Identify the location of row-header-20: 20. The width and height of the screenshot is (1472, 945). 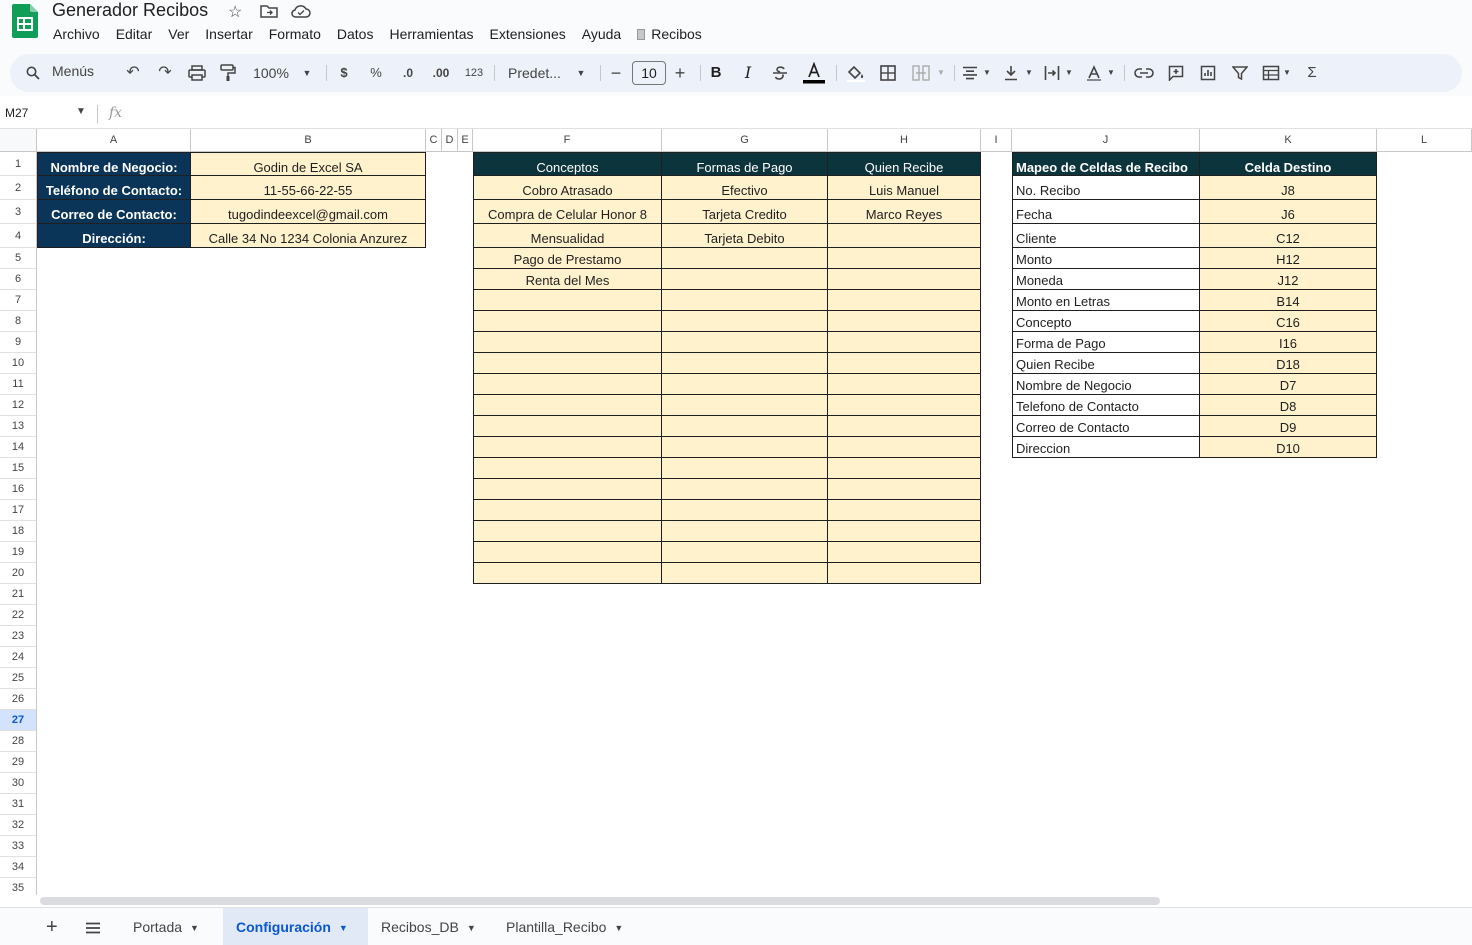
(18, 573).